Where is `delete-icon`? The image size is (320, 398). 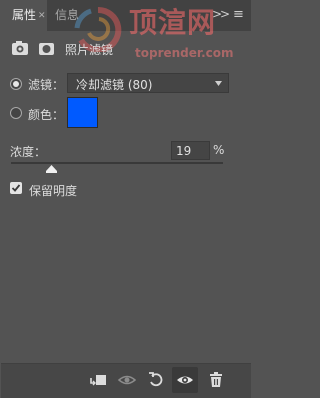 delete-icon is located at coordinates (216, 380).